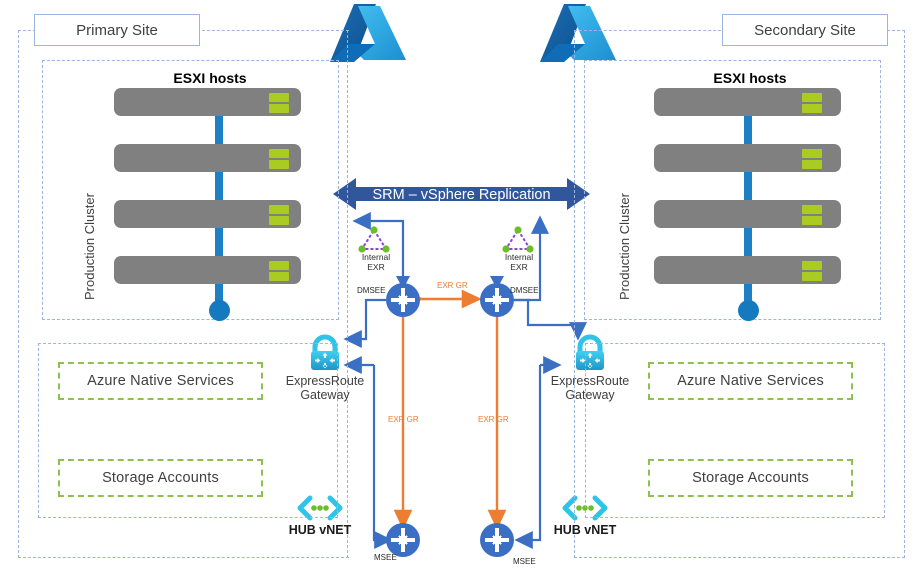 The width and height of the screenshot is (923, 572). I want to click on azure-native-services-box-primary: Azure Native Services, so click(160, 381).